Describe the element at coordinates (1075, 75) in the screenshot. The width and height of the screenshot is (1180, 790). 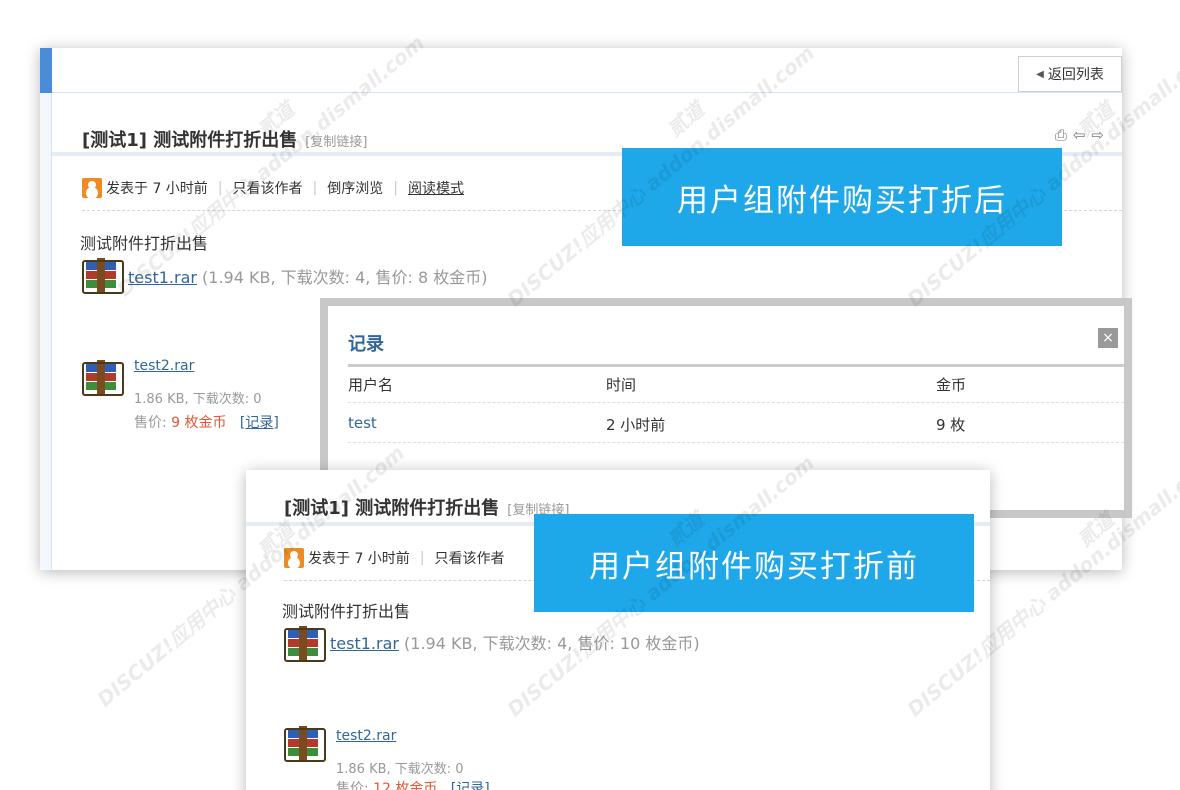
I see `back-to-list-label: 返回列表` at that location.